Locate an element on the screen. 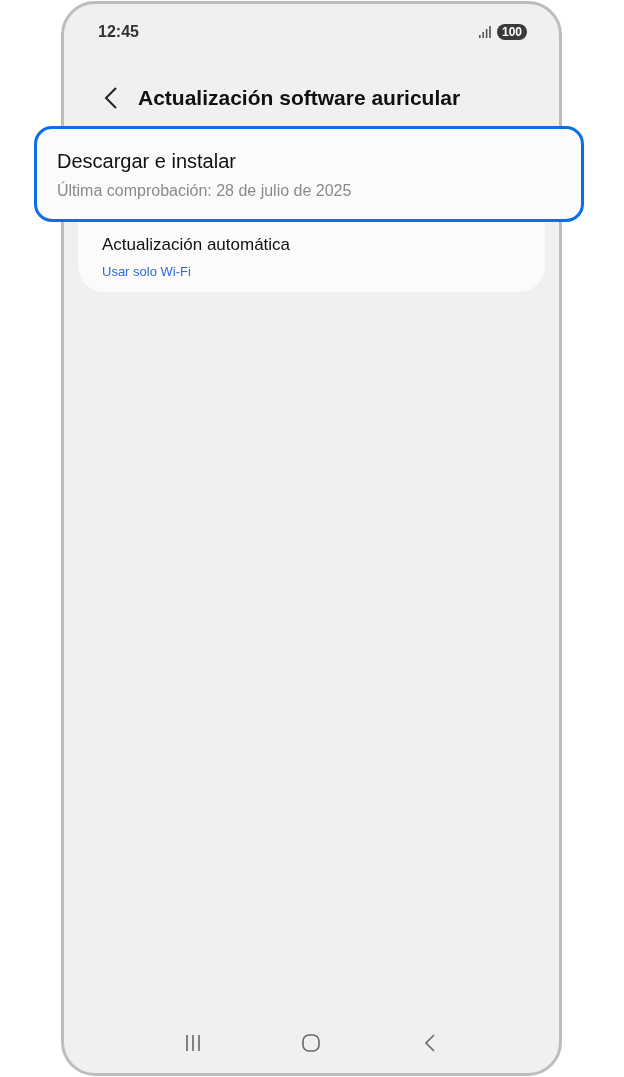  page-title: Actualización software auricular is located at coordinates (299, 98).